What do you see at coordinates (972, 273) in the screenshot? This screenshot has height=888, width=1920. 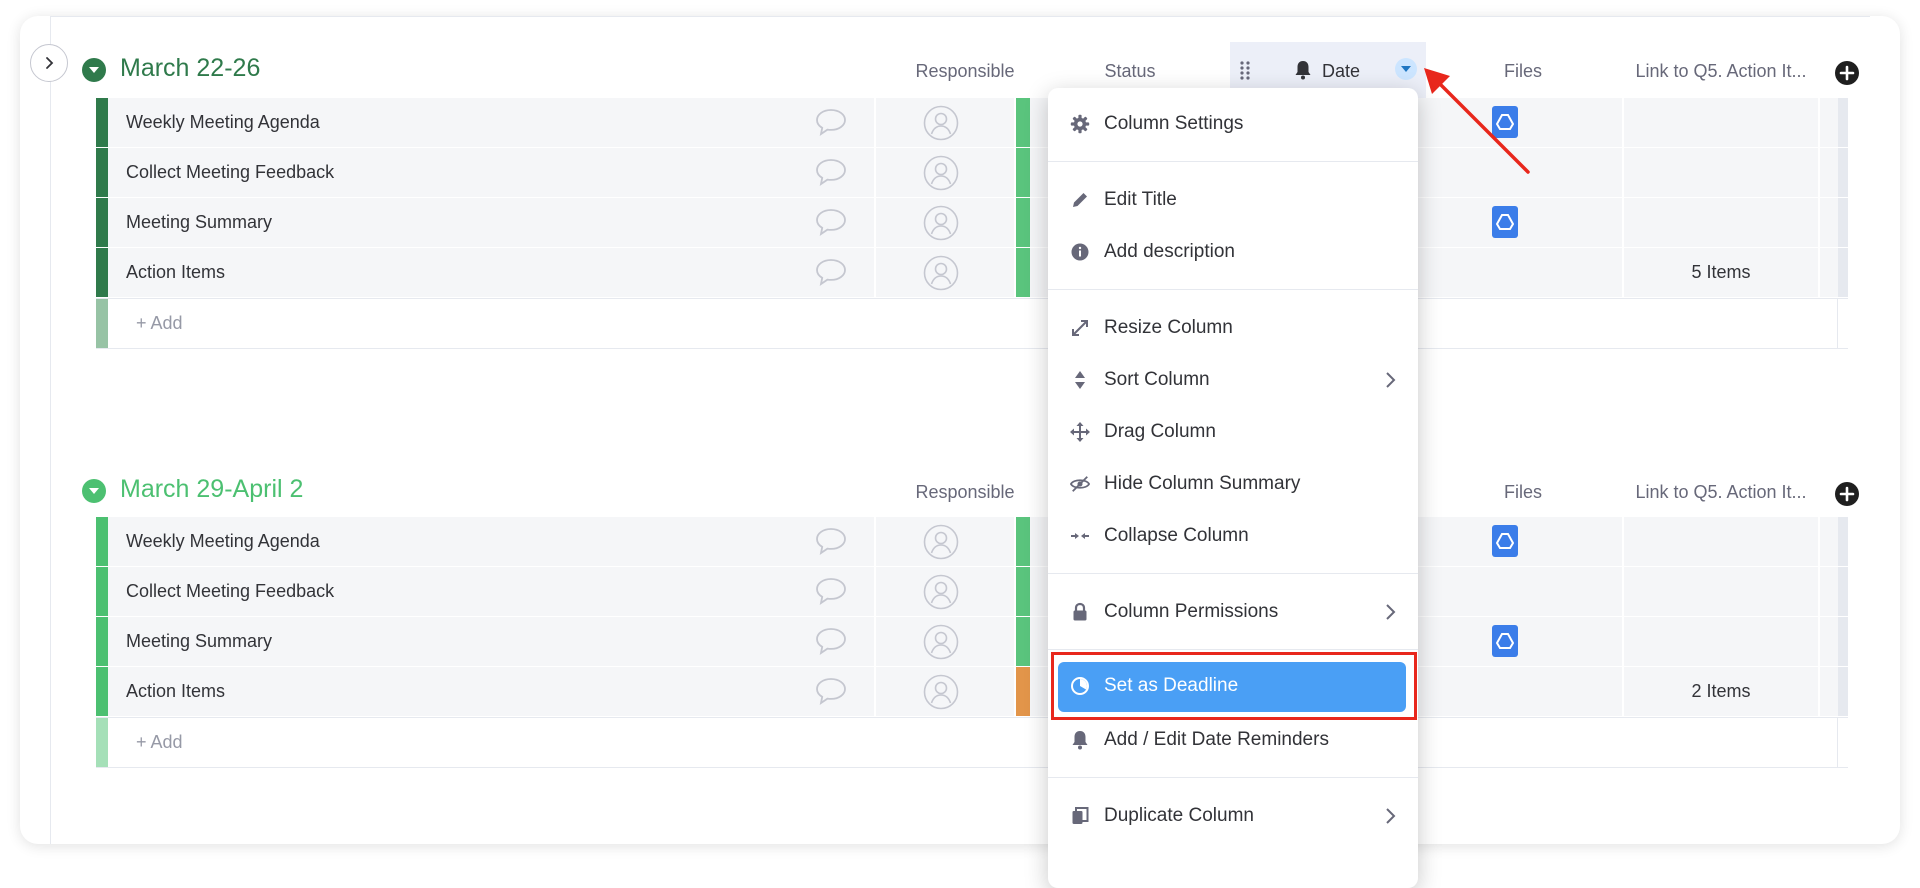 I see `table-row: Action Items 5 Items` at bounding box center [972, 273].